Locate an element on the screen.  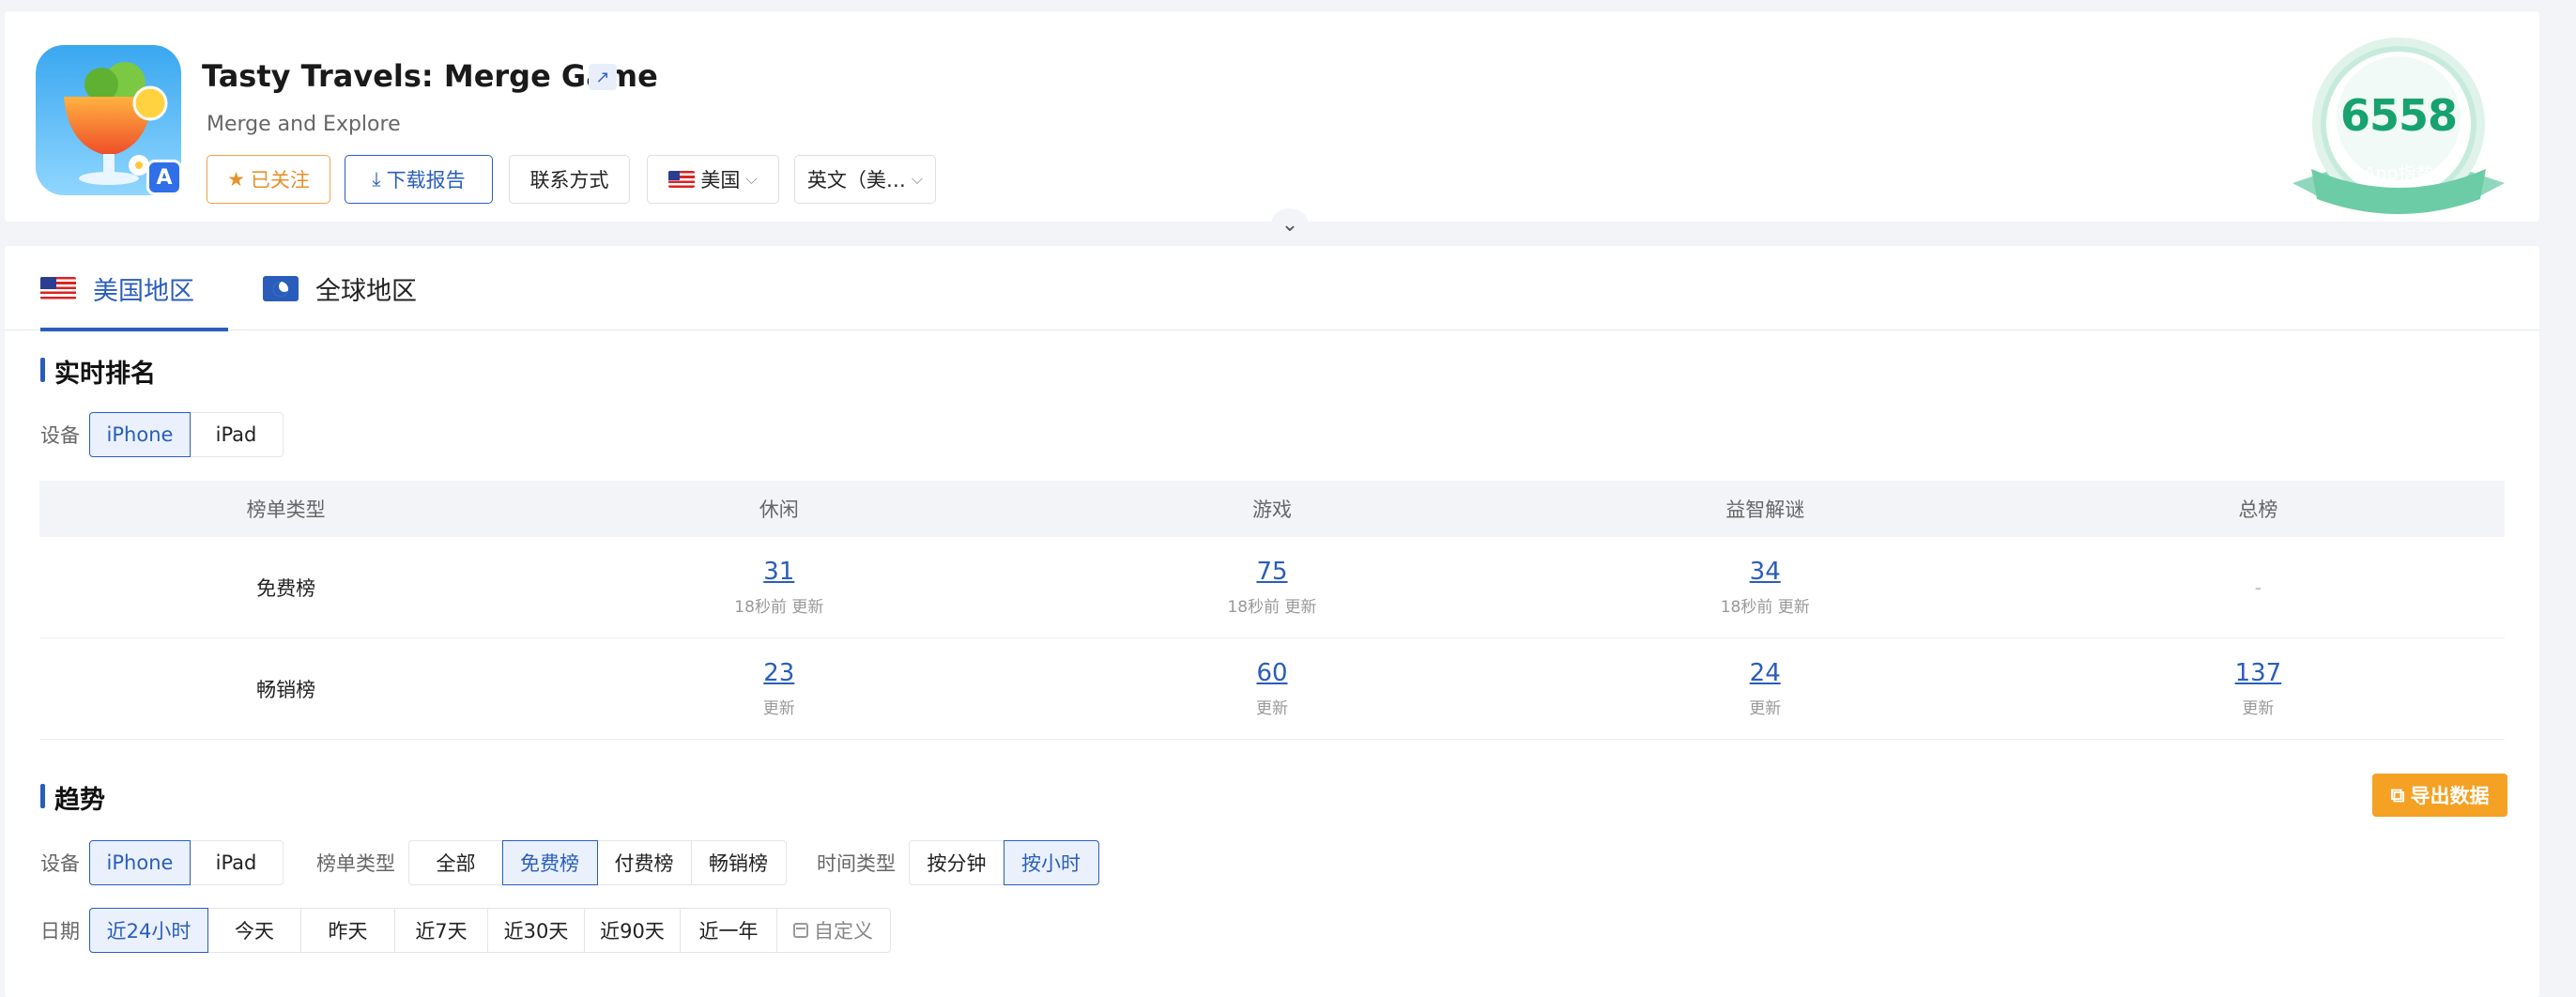
chart-type-all: 全部 is located at coordinates (455, 863).